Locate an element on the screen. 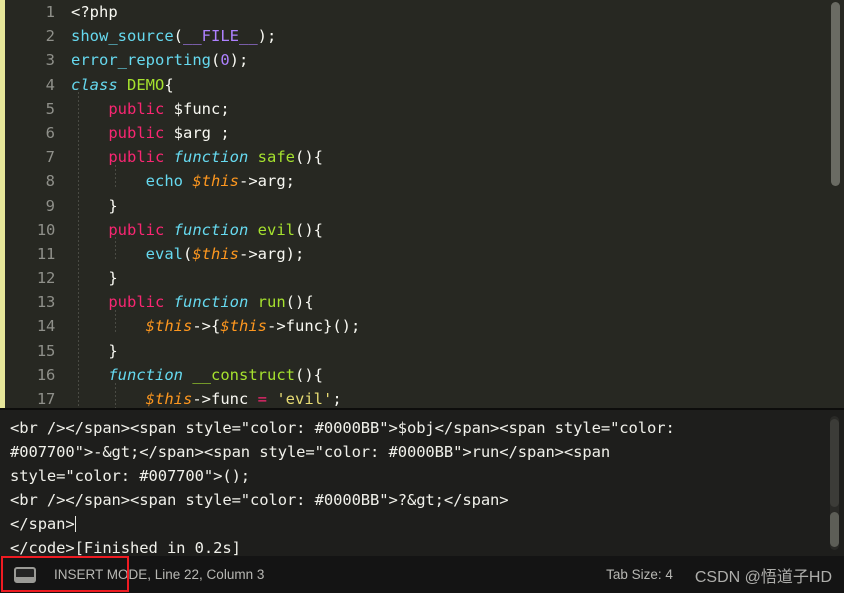 The height and width of the screenshot is (593, 844). console-scrollbar-thumb-upper is located at coordinates (834, 463).